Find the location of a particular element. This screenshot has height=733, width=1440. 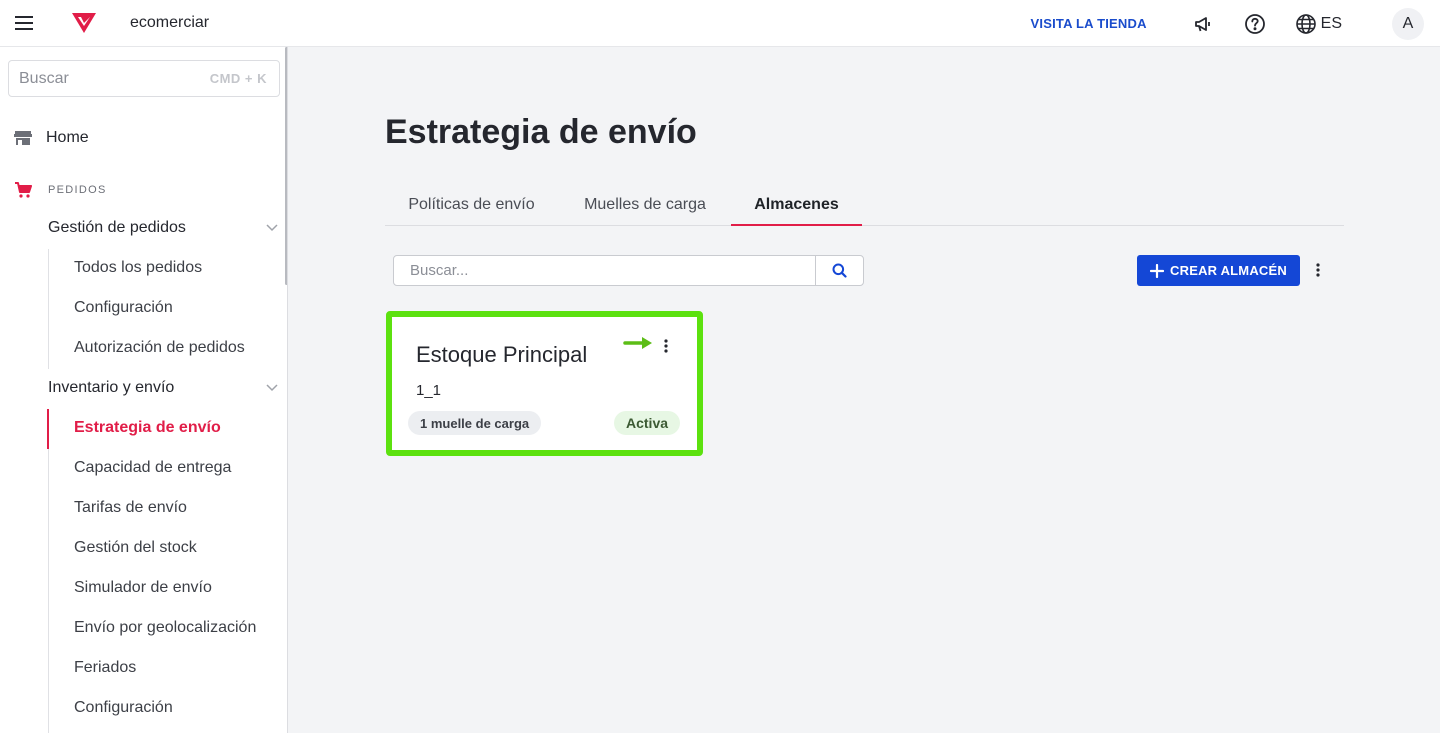

search-shortcut: CMD + K is located at coordinates (238, 78).